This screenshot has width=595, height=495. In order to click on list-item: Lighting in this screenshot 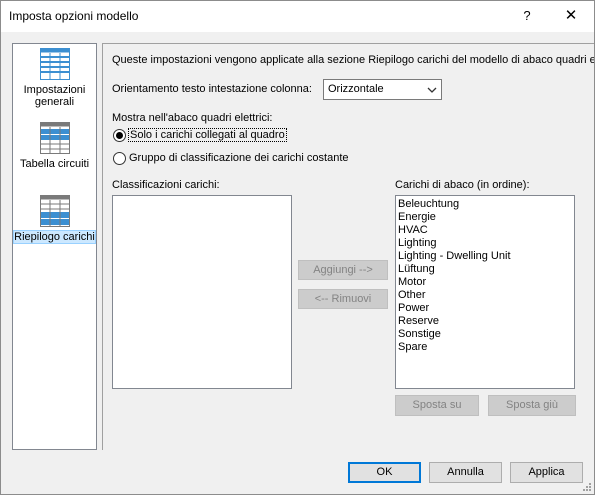, I will do `click(485, 243)`.